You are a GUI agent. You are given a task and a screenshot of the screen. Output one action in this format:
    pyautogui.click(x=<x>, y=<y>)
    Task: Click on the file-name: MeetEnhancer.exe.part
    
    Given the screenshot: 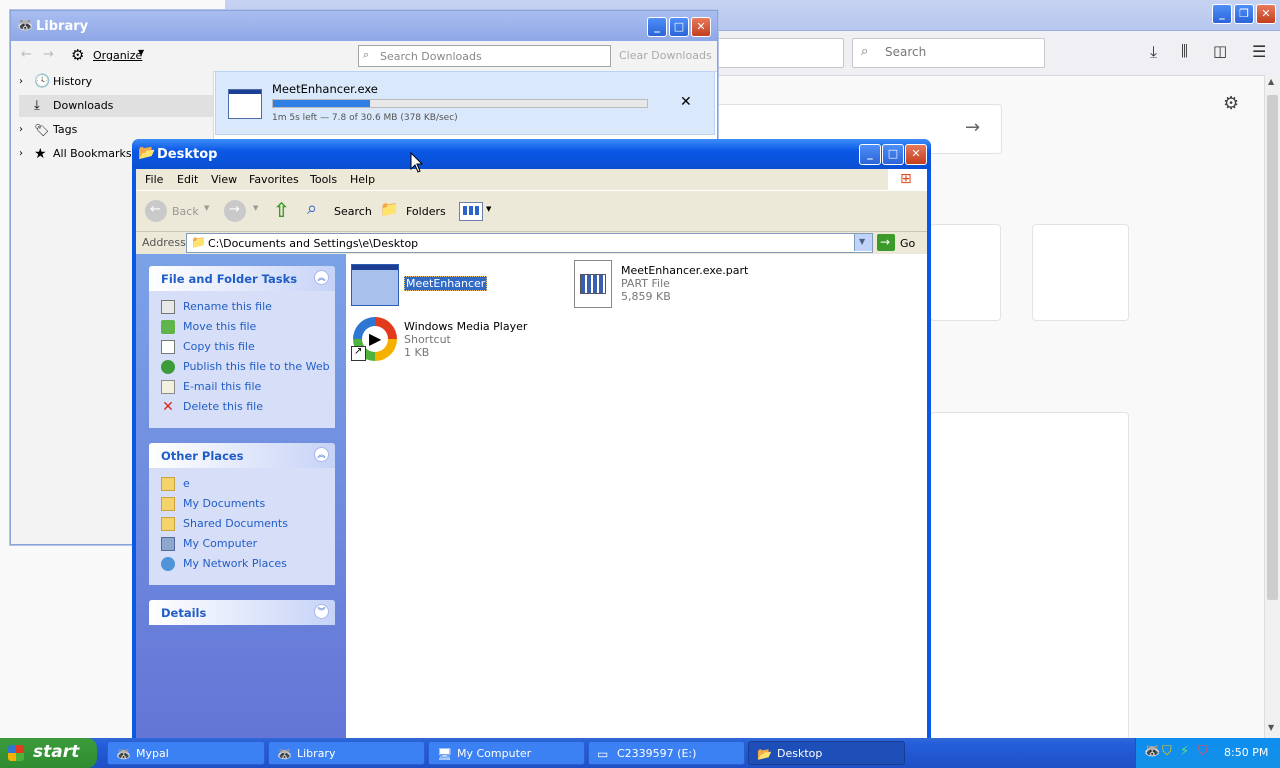 What is the action you would take?
    pyautogui.click(x=685, y=270)
    